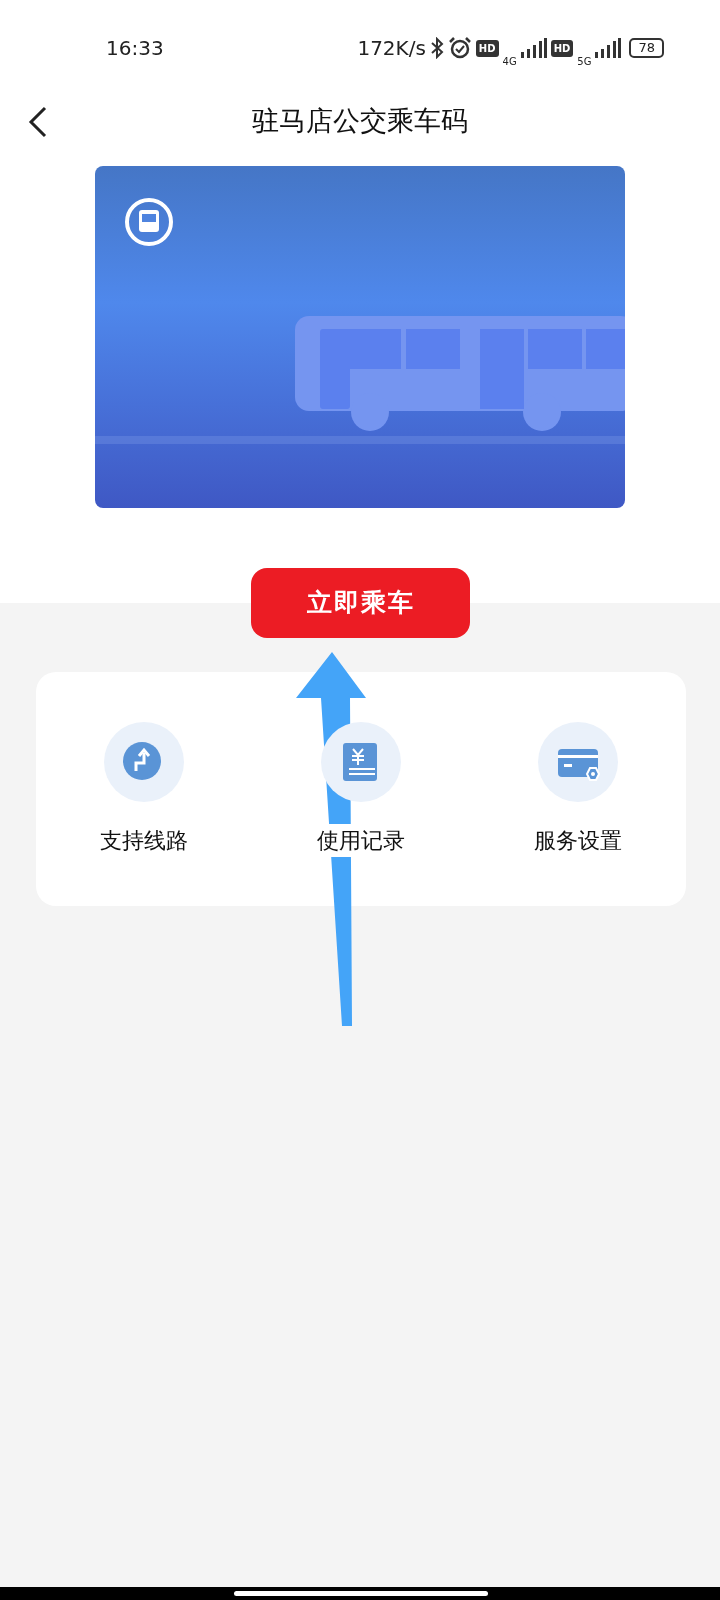  What do you see at coordinates (436, 48) in the screenshot?
I see `bluetooth-icon` at bounding box center [436, 48].